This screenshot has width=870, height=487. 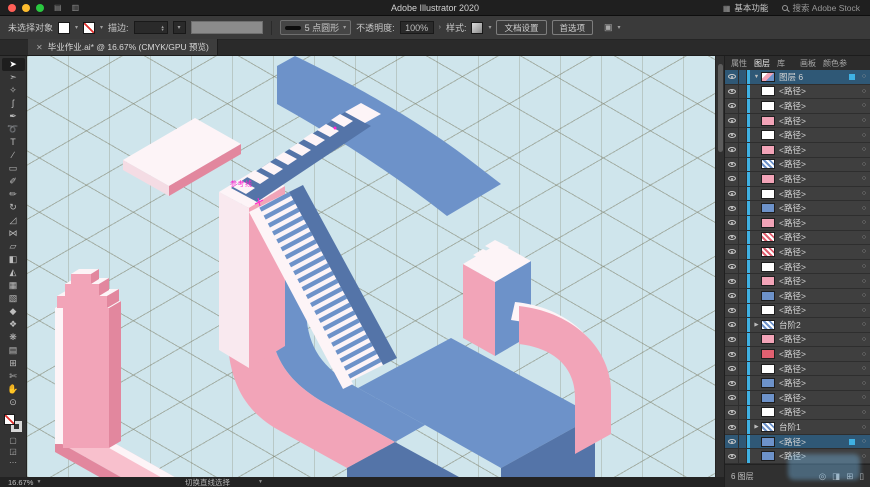 I want to click on stepper-icon: ▲ ▼, so click(x=163, y=27).